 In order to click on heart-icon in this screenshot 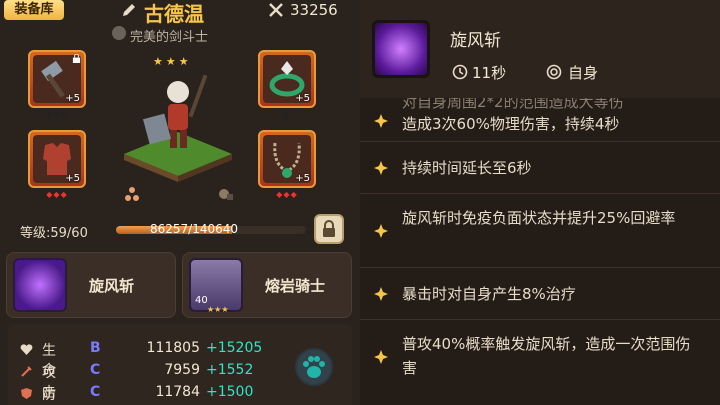, I will do `click(26, 349)`.